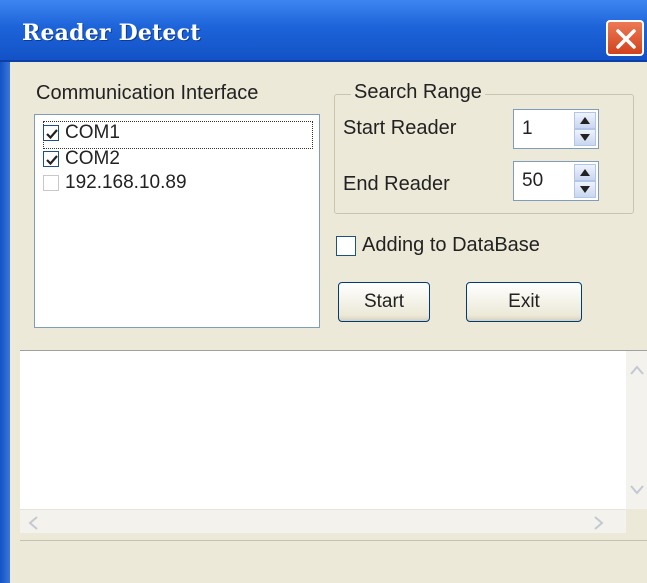 The width and height of the screenshot is (647, 583). Describe the element at coordinates (636, 430) in the screenshot. I see `vertical-scrollbar` at that location.